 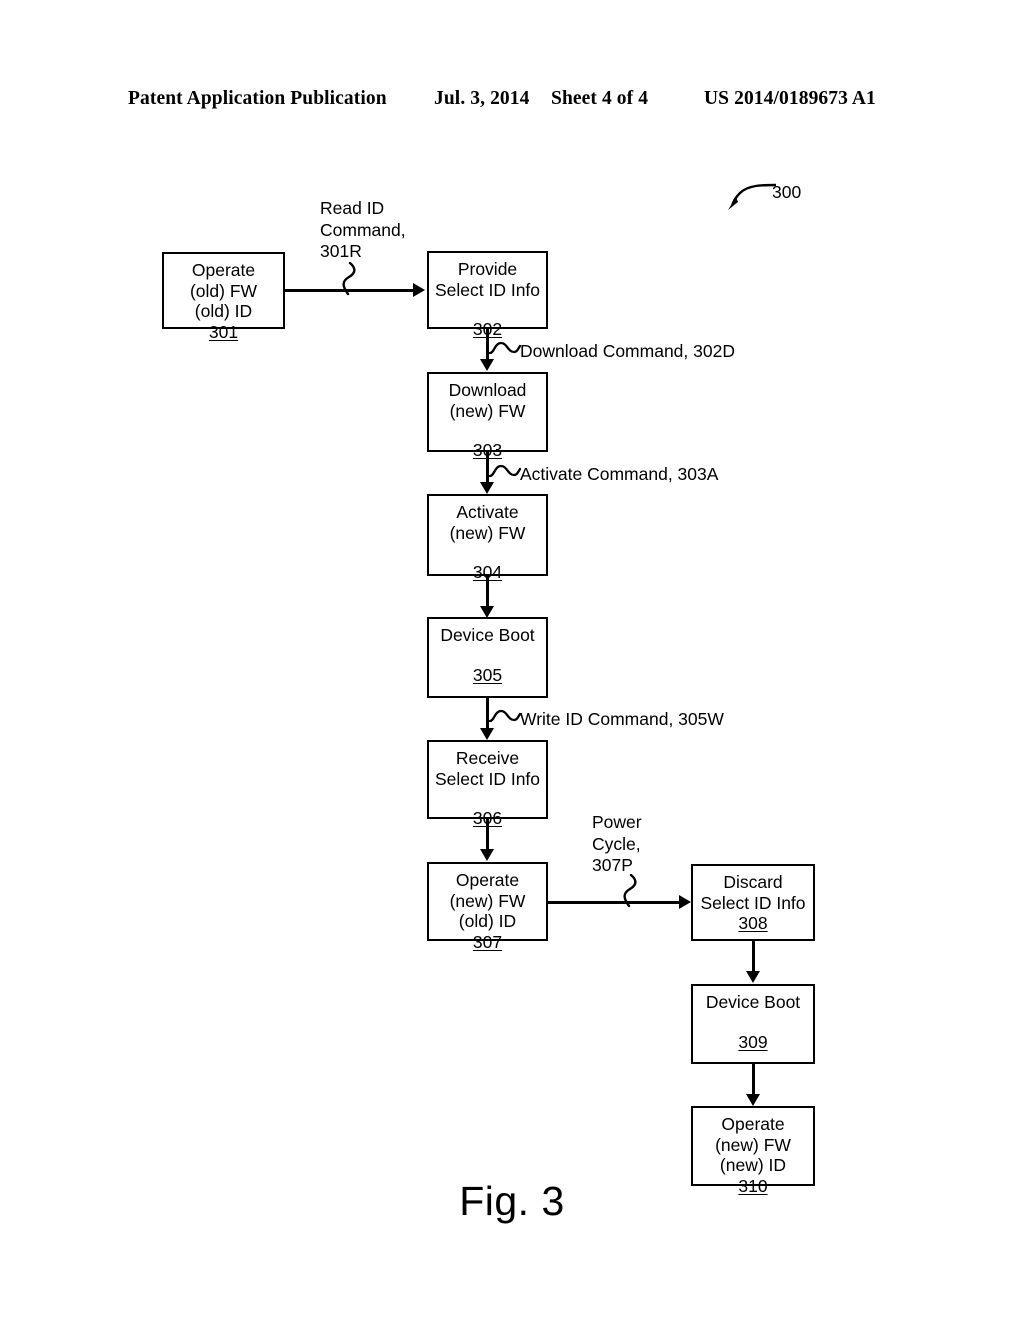 I want to click on node-310-operate-new-fw-new-id: Operate (new) FW (new) ID 310, so click(x=753, y=1151).